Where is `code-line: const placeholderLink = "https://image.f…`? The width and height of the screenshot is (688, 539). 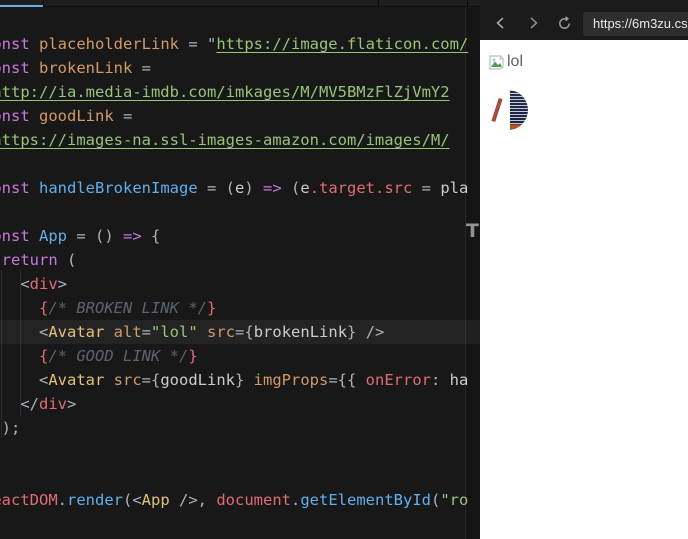
code-line: const placeholderLink = "https://image.f… is located at coordinates (240, 44).